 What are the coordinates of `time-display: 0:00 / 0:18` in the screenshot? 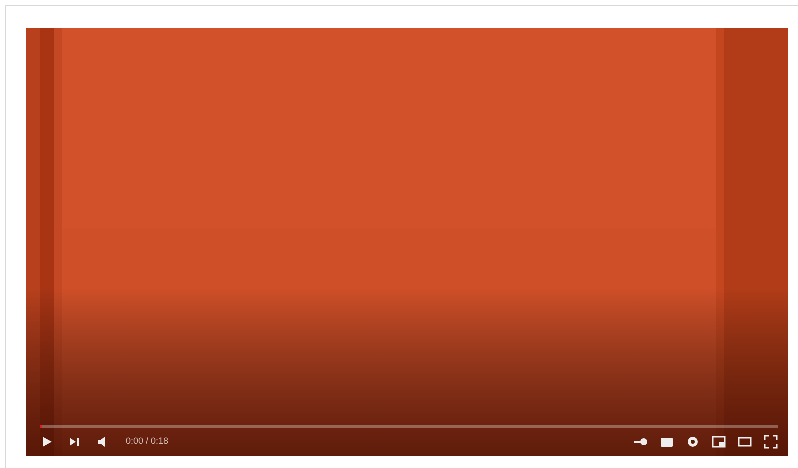 It's located at (147, 441).